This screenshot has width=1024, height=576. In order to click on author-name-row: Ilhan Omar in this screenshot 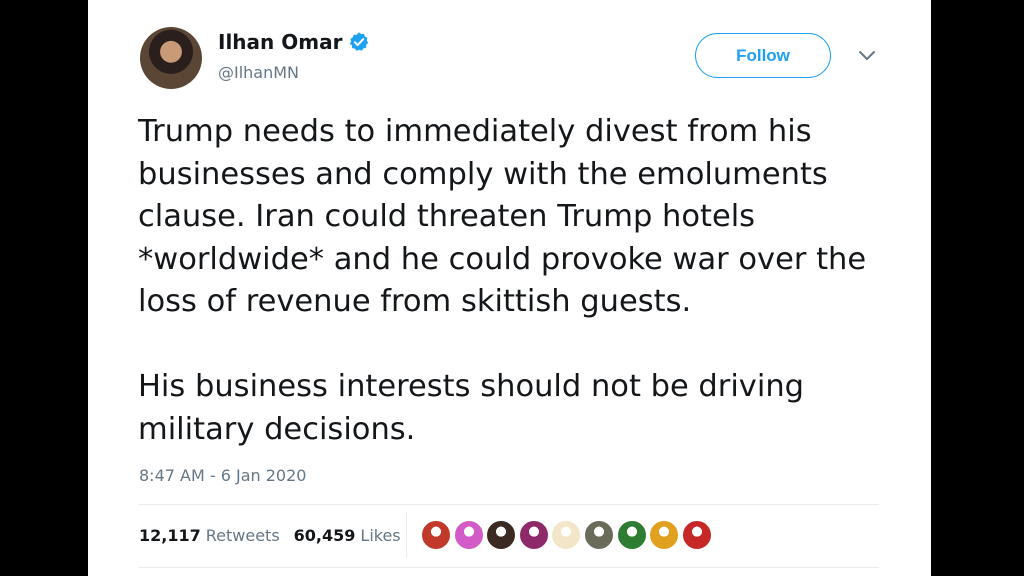, I will do `click(294, 42)`.